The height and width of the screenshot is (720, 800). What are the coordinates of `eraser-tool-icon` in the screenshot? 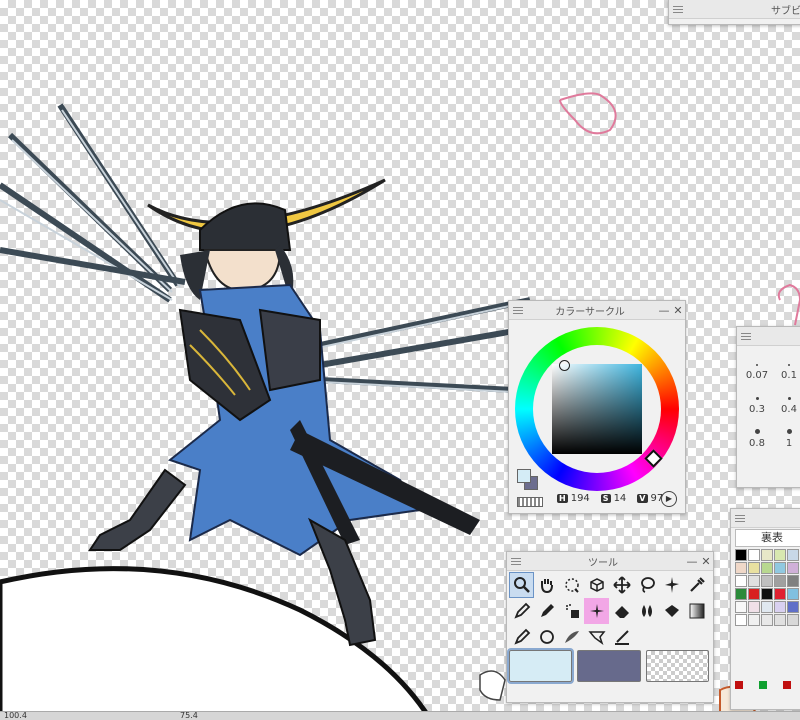 It's located at (621, 611).